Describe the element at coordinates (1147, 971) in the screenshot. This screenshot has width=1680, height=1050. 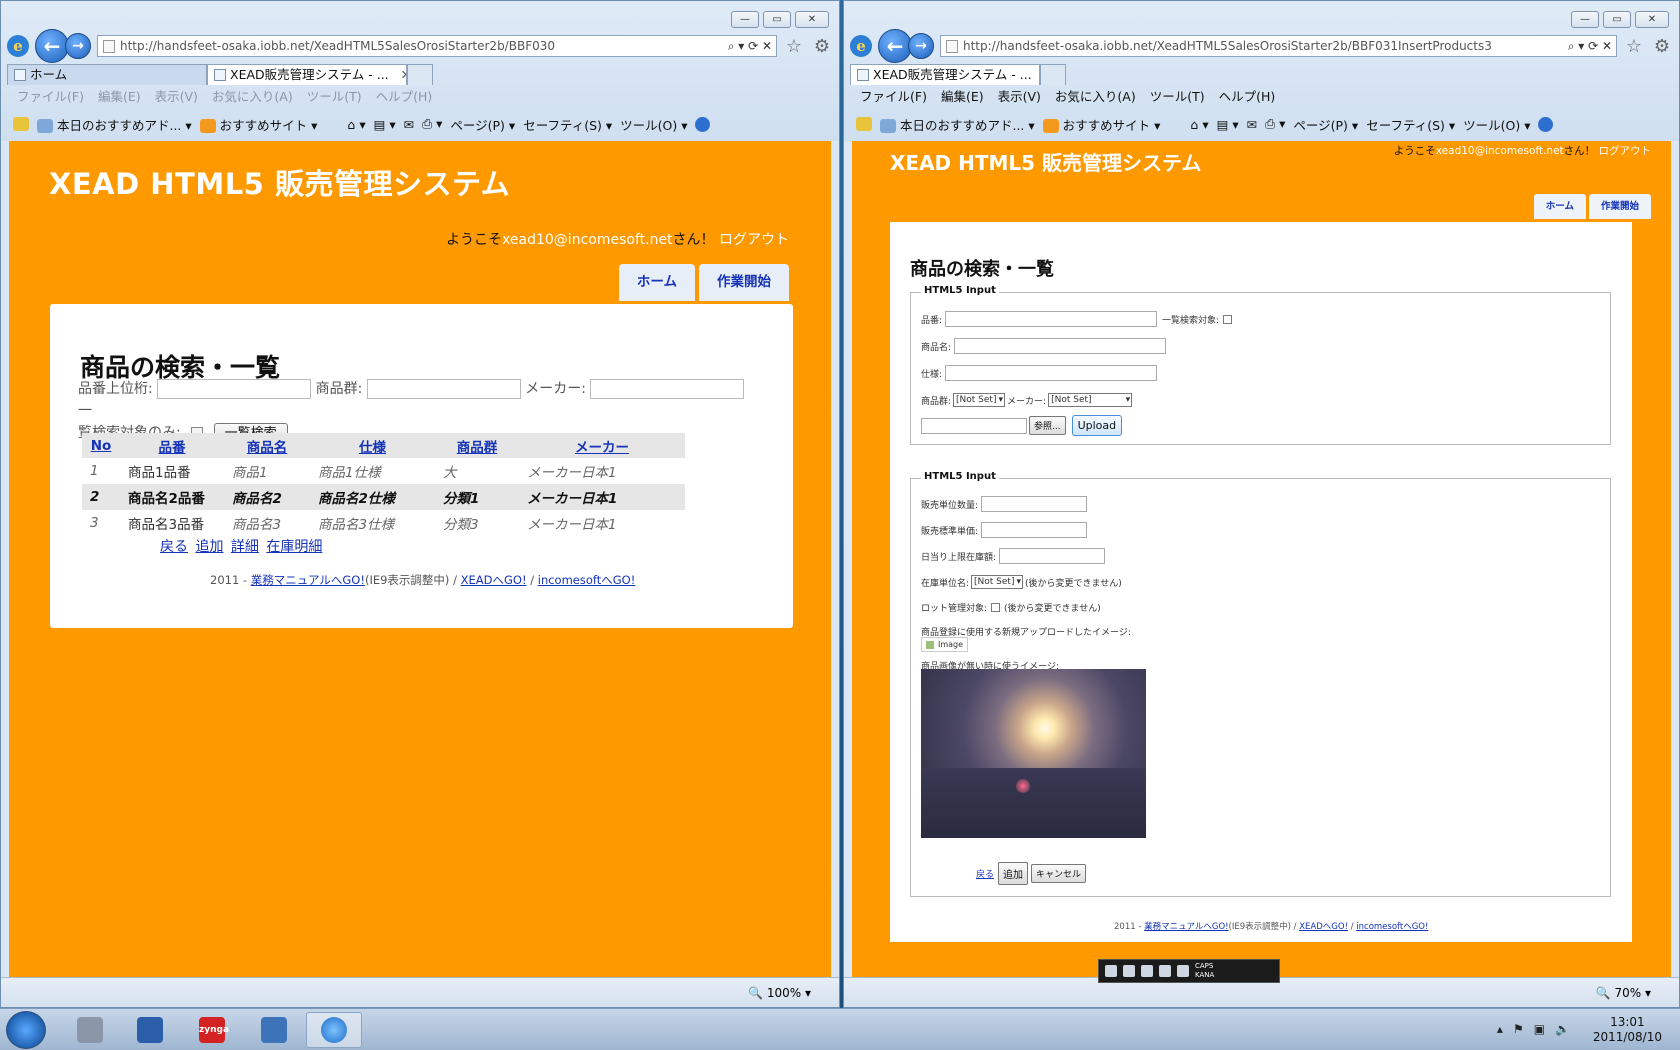
I see `ime-pad-icon` at that location.